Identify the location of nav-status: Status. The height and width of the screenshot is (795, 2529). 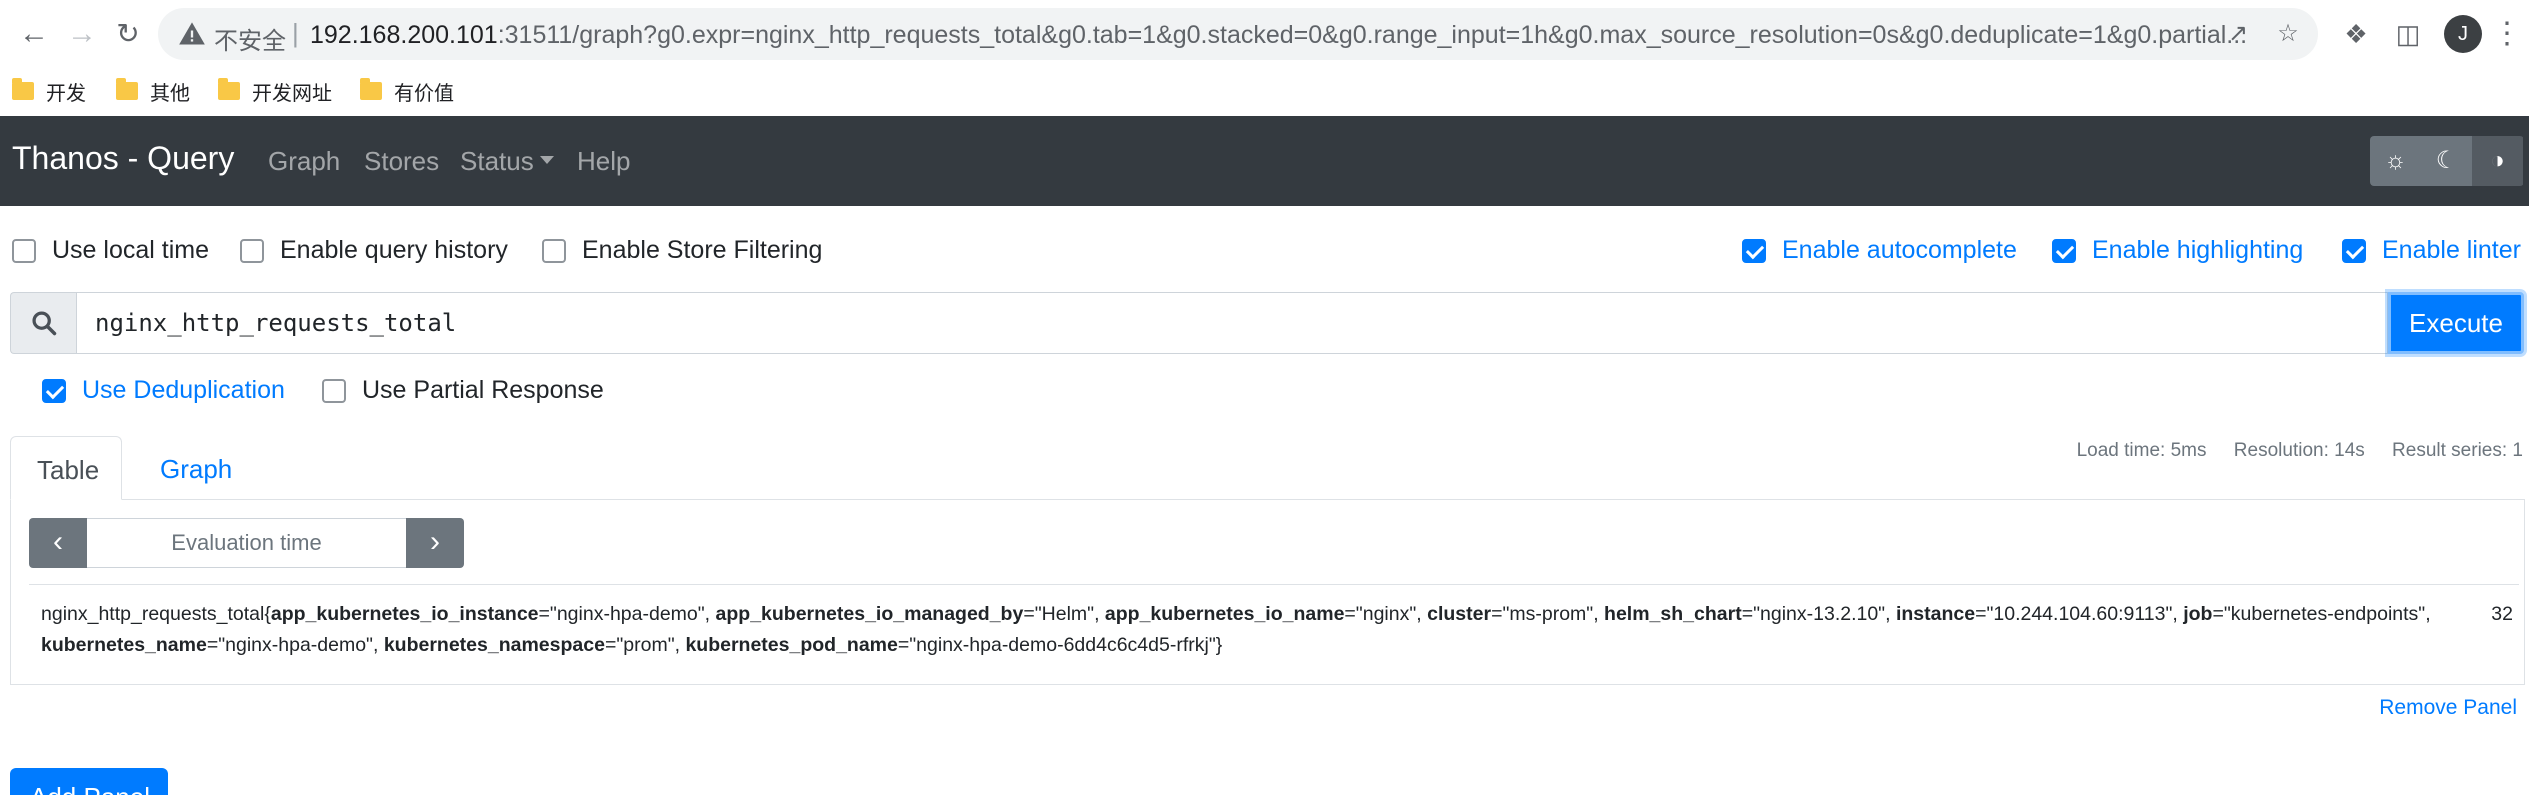
(507, 161).